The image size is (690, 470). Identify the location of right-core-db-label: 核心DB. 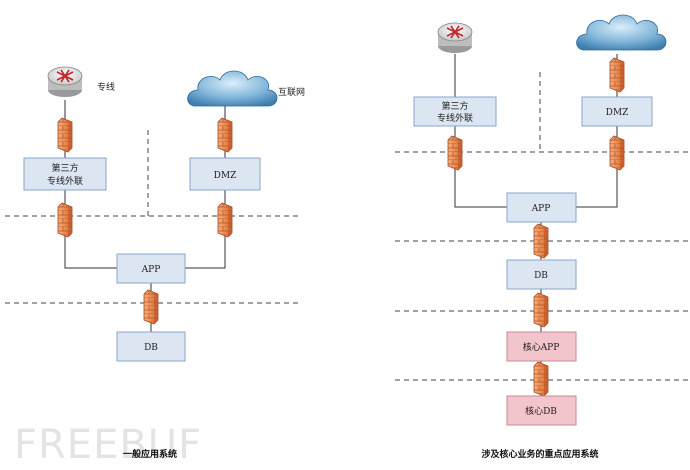
(541, 411).